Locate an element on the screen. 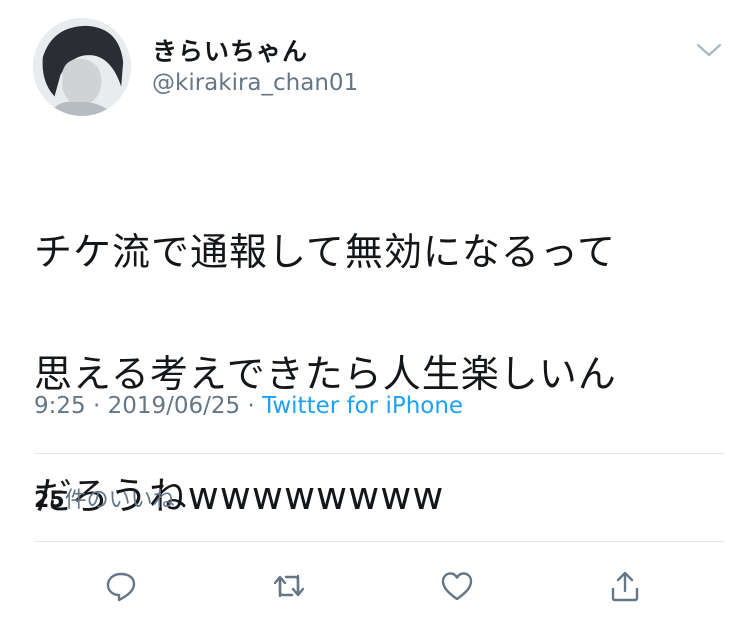 This screenshot has height=628, width=750. share-icon is located at coordinates (625, 586).